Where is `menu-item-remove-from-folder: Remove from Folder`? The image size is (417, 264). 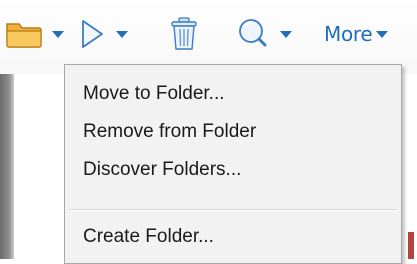
menu-item-remove-from-folder: Remove from Folder is located at coordinates (169, 132).